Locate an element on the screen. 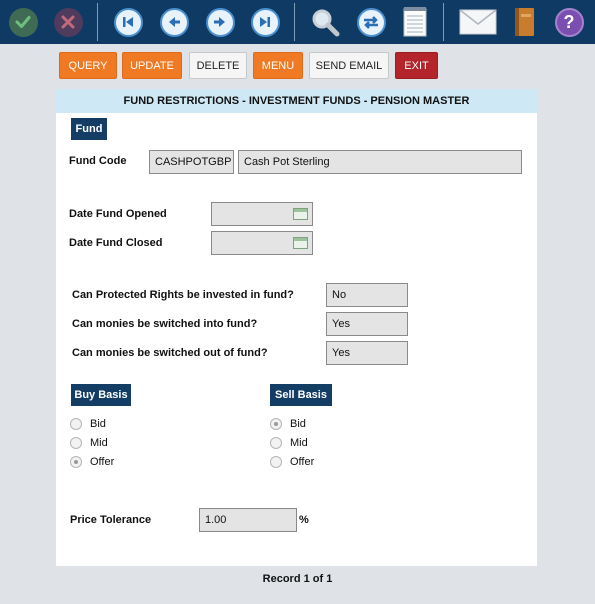  sell-basis-bid-option: Bid is located at coordinates (288, 424).